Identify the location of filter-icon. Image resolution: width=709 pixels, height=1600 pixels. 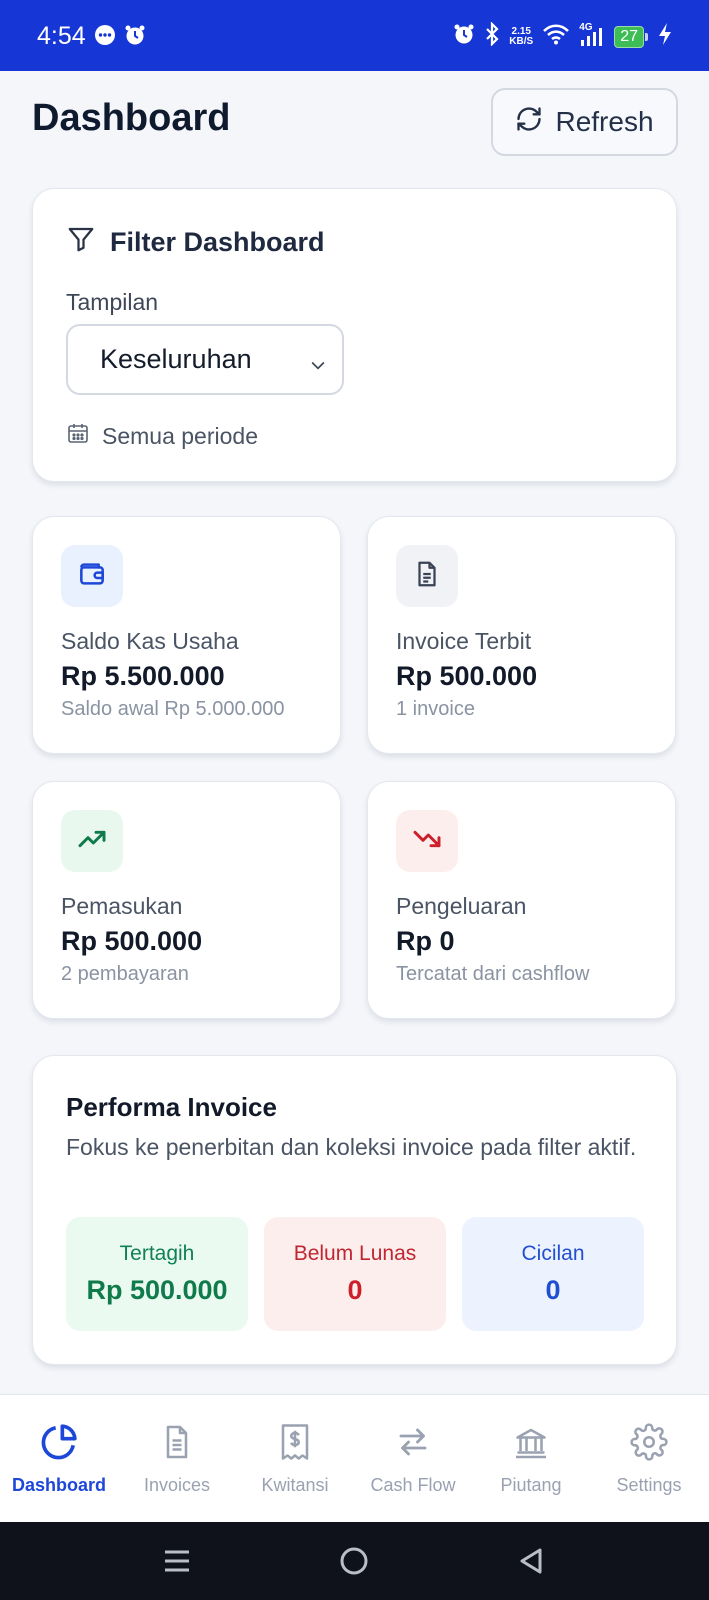
(81, 242).